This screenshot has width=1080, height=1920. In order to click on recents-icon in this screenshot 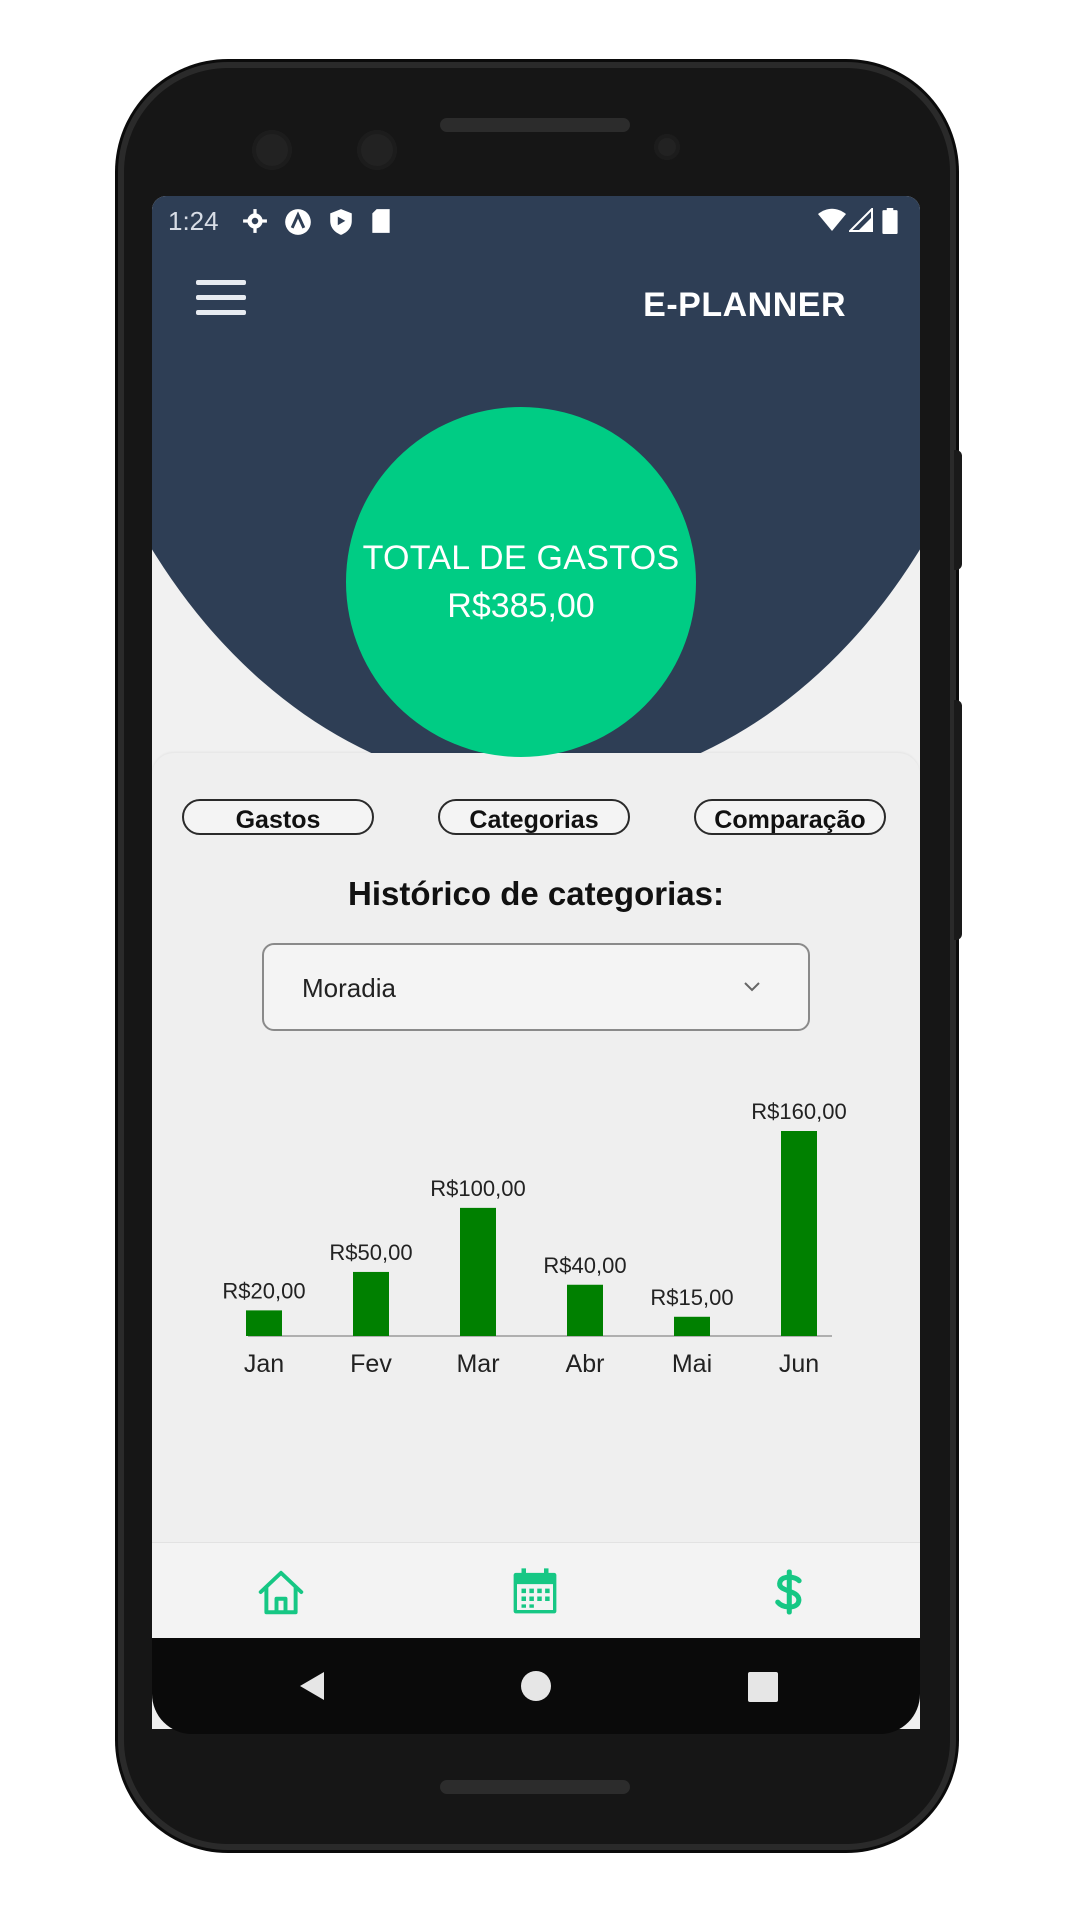, I will do `click(763, 1687)`.